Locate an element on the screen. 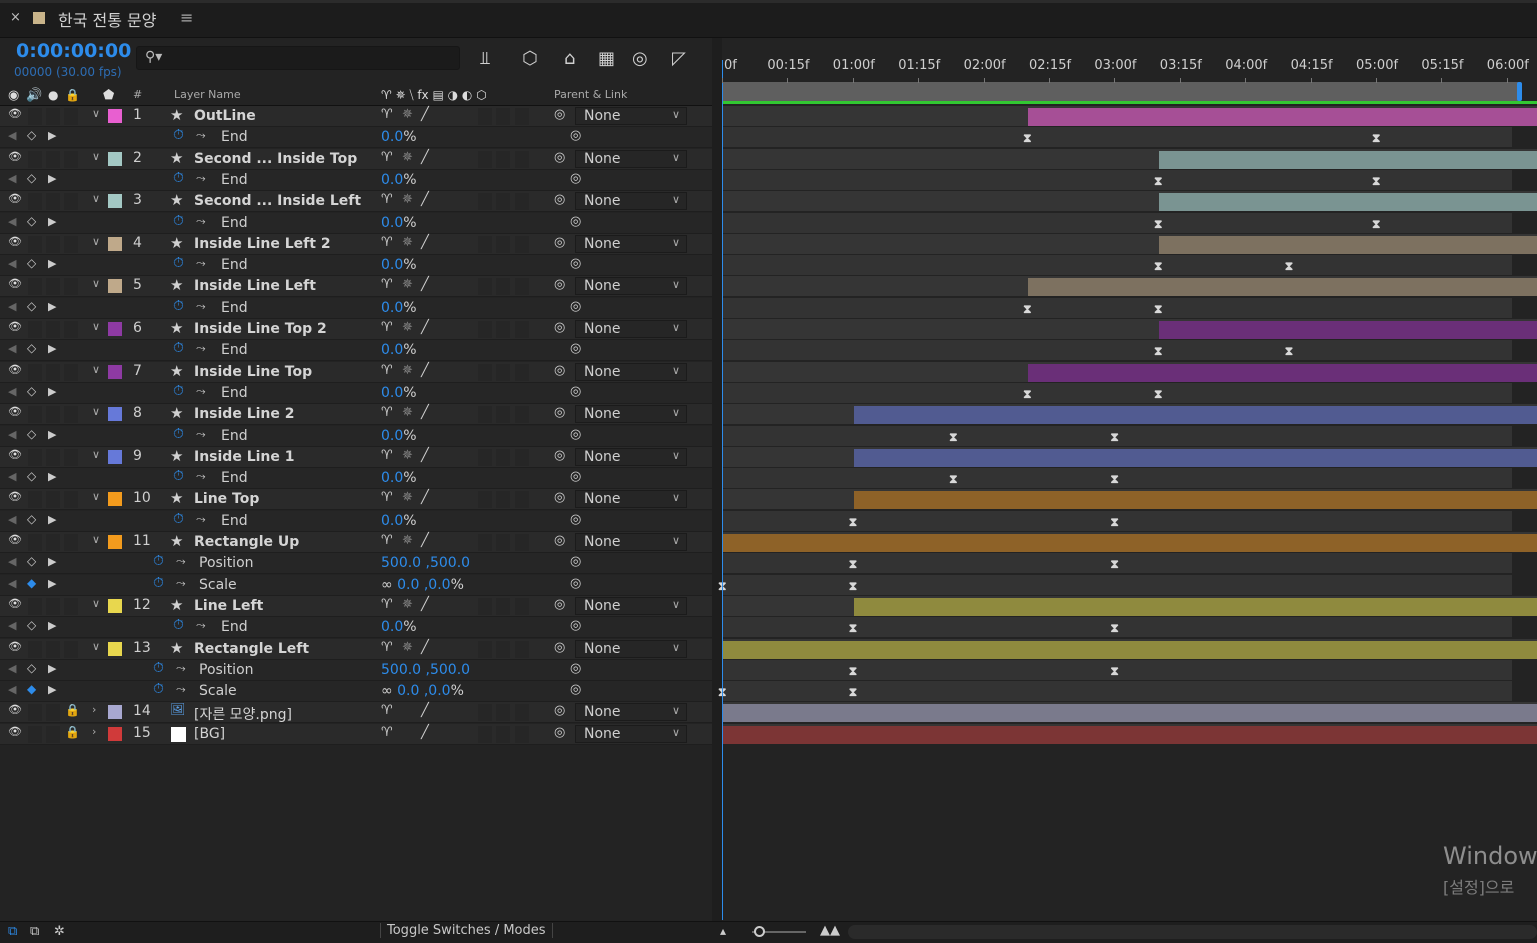 This screenshot has width=1537, height=943. expression-link-icon: ◎ is located at coordinates (575, 519).